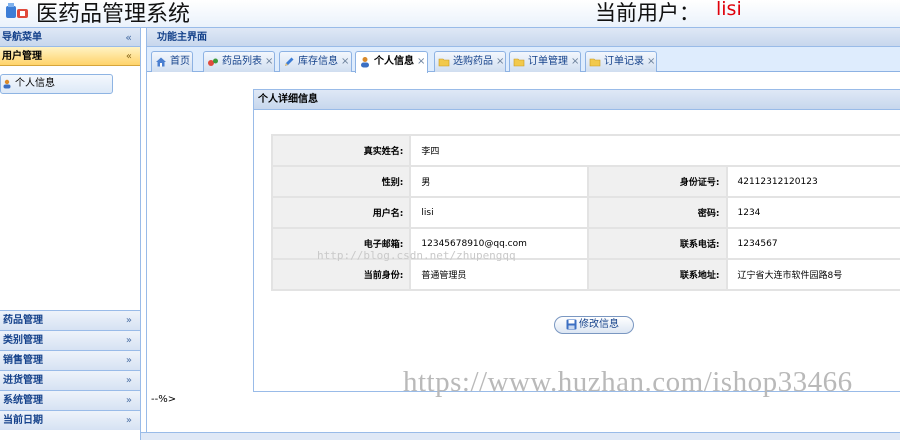 The width and height of the screenshot is (900, 440). Describe the element at coordinates (341, 150) in the screenshot. I see `real-name-label: 真实姓名:` at that location.